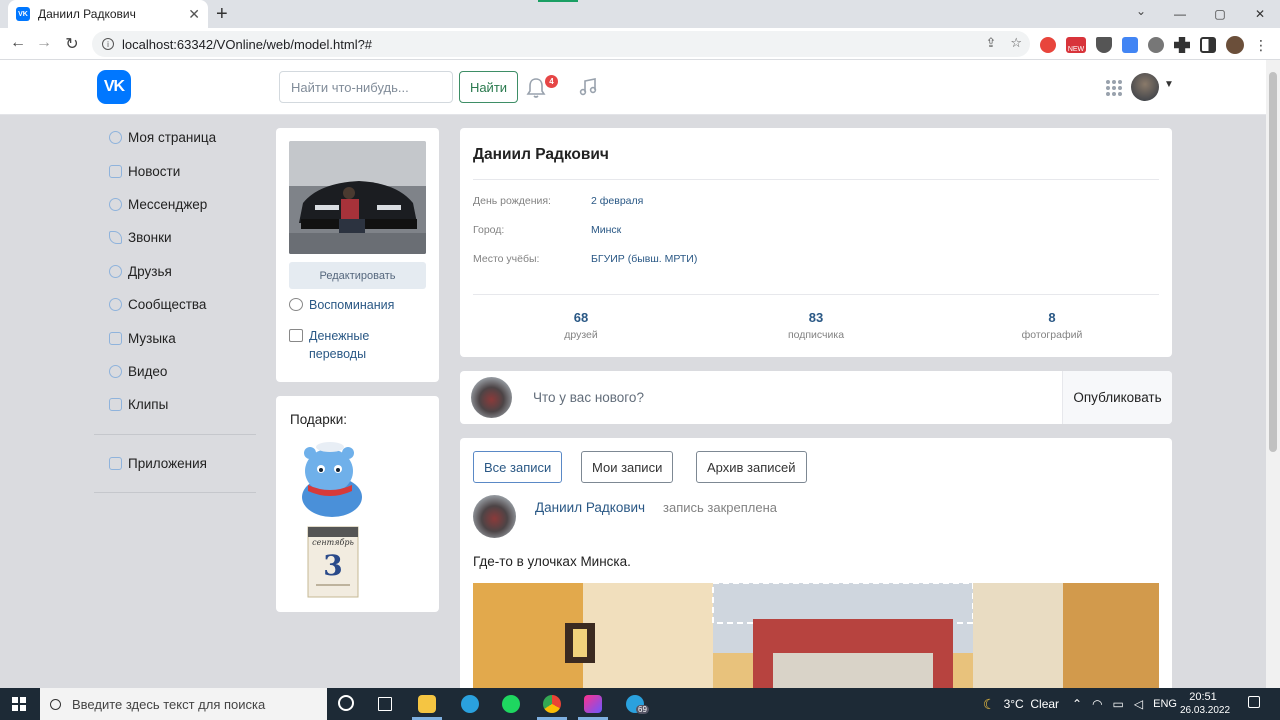  I want to click on extension-new-icon: NEW, so click(1076, 45).